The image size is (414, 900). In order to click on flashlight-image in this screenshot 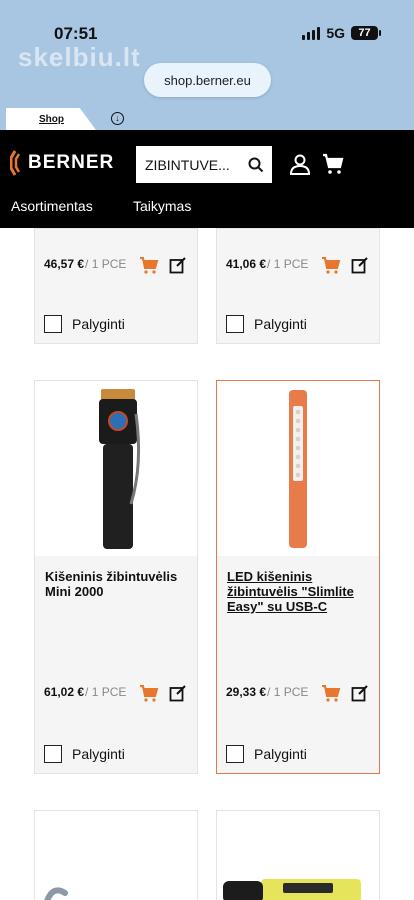, I will do `click(120, 468)`.